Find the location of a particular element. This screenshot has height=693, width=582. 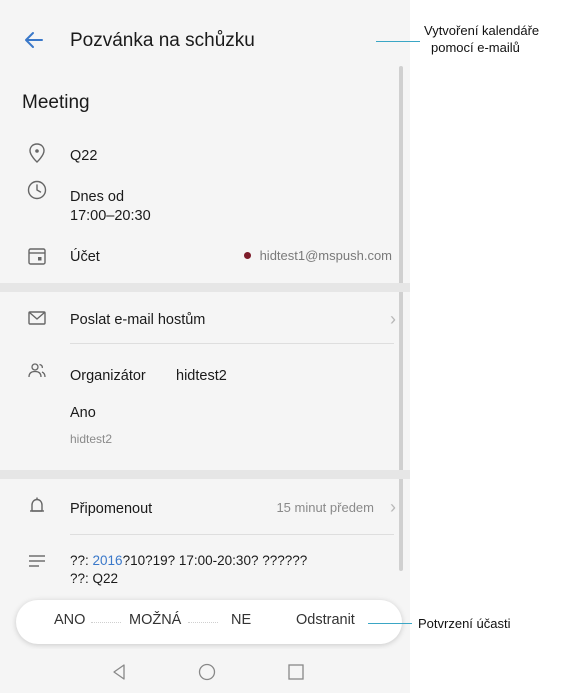

callout-confirm-attendance: Potvrzení účasti is located at coordinates (464, 623).